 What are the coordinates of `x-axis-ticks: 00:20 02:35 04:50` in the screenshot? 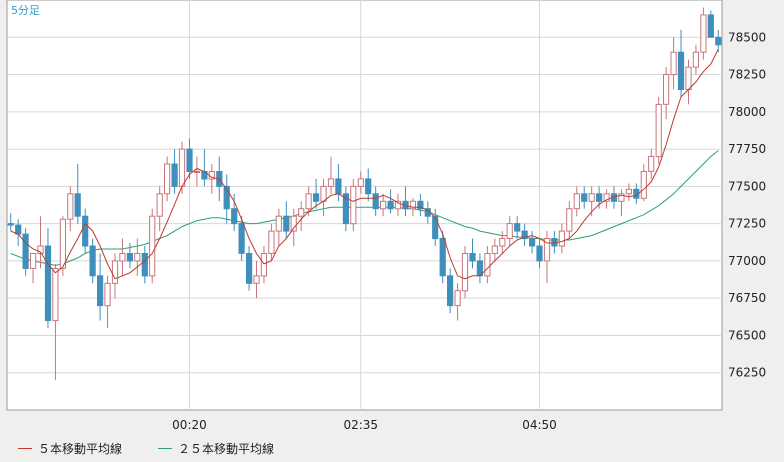 It's located at (364, 425).